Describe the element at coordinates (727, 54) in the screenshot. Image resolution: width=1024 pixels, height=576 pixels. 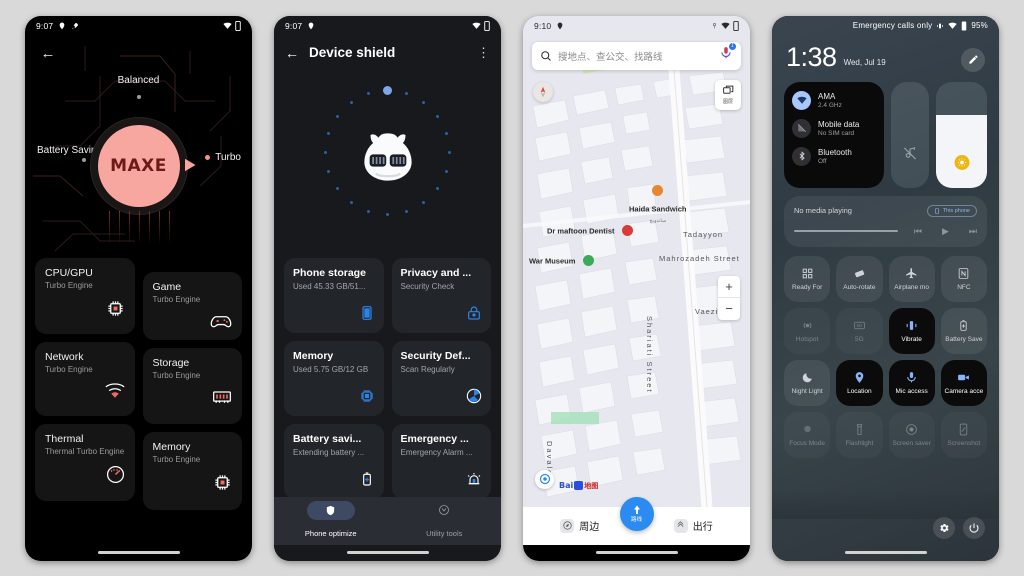
I see `voice-search-button: 1` at that location.